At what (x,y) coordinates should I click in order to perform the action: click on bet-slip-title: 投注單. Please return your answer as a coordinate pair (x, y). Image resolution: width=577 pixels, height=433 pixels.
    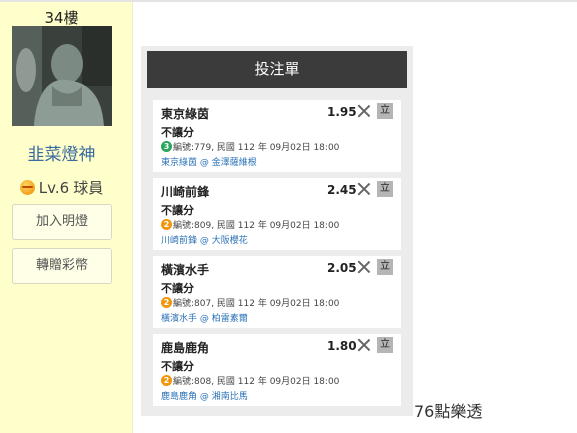
    Looking at the image, I should click on (277, 69).